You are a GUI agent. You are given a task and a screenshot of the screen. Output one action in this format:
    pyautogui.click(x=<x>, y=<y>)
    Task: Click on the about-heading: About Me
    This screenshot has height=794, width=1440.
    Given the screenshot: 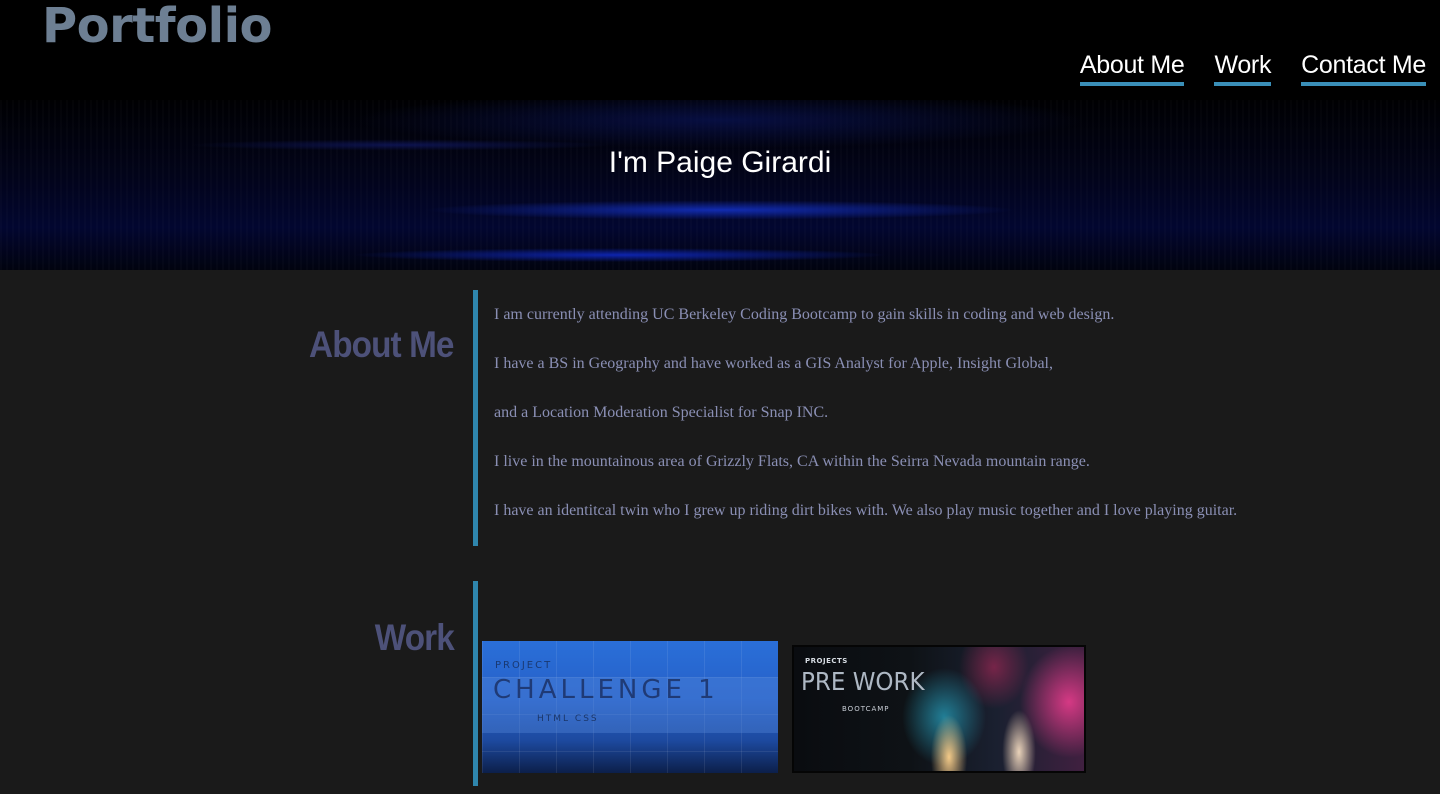 What is the action you would take?
    pyautogui.click(x=382, y=344)
    